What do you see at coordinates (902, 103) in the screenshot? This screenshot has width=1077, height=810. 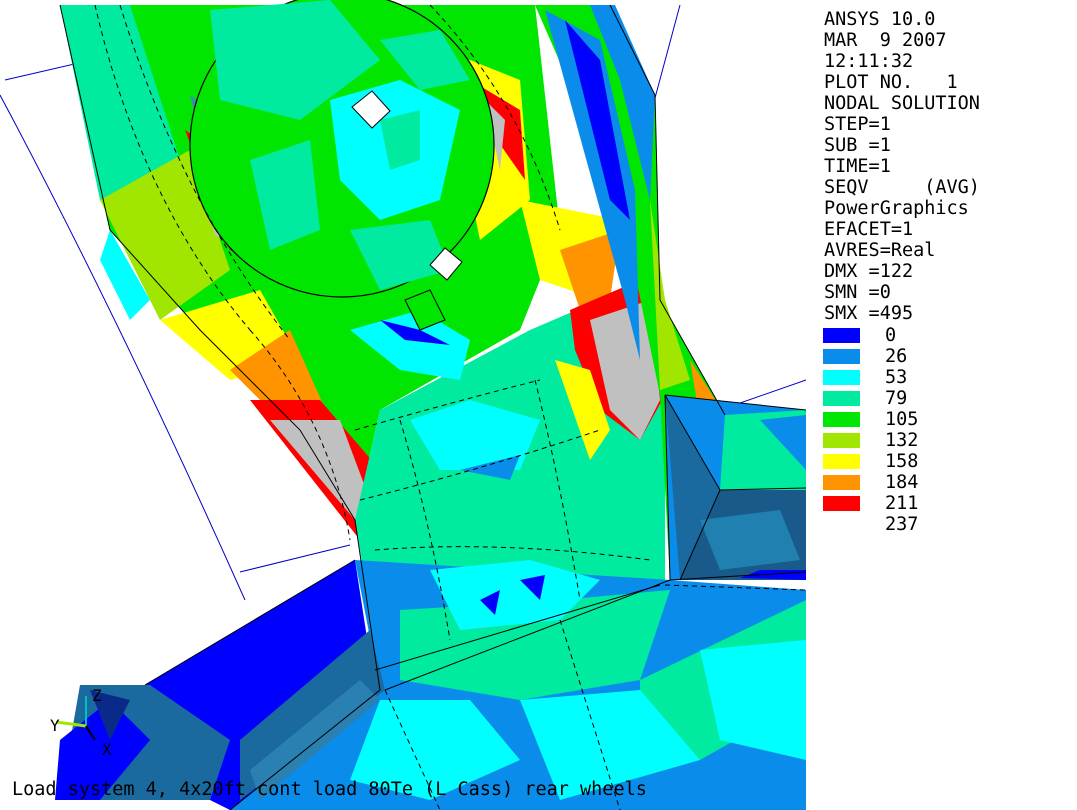 I see `info-line-solution: NODAL SOLUTION` at bounding box center [902, 103].